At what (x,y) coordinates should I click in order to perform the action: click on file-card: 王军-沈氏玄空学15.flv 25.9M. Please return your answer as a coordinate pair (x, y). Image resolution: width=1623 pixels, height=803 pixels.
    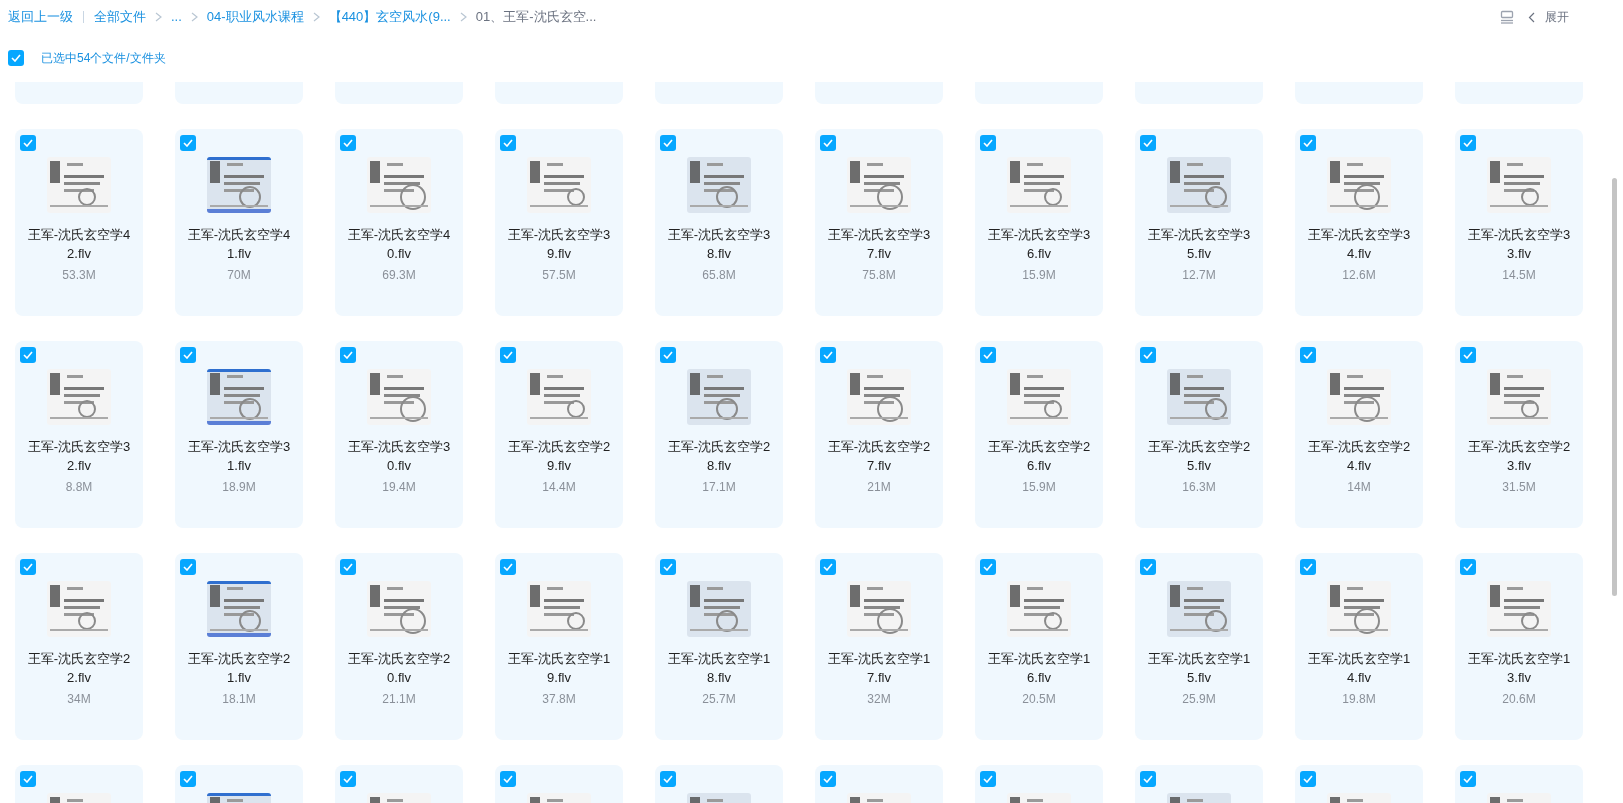
    Looking at the image, I should click on (1199, 646).